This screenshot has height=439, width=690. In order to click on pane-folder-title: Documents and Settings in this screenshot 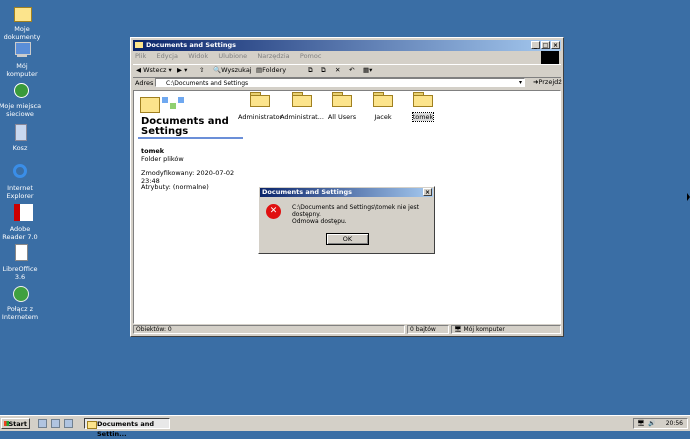, I will do `click(185, 126)`.